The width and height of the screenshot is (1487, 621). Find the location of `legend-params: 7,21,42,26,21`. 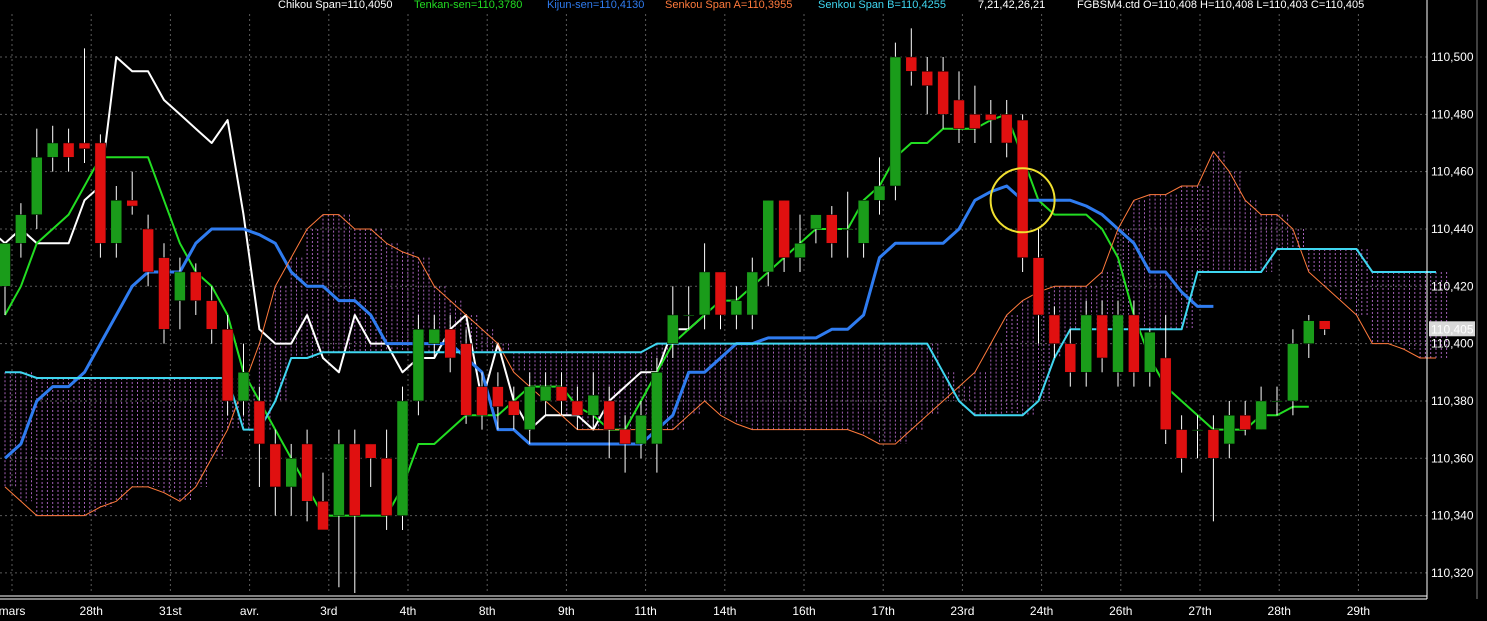

legend-params: 7,21,42,26,21 is located at coordinates (1011, 5).